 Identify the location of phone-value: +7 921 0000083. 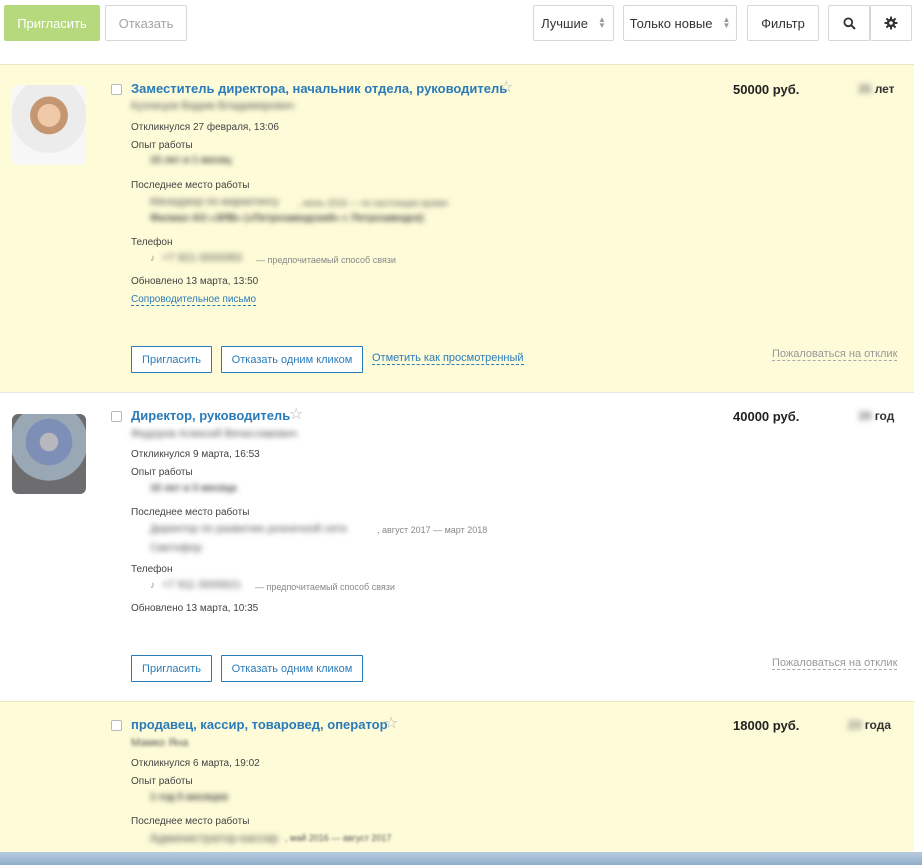
(202, 258).